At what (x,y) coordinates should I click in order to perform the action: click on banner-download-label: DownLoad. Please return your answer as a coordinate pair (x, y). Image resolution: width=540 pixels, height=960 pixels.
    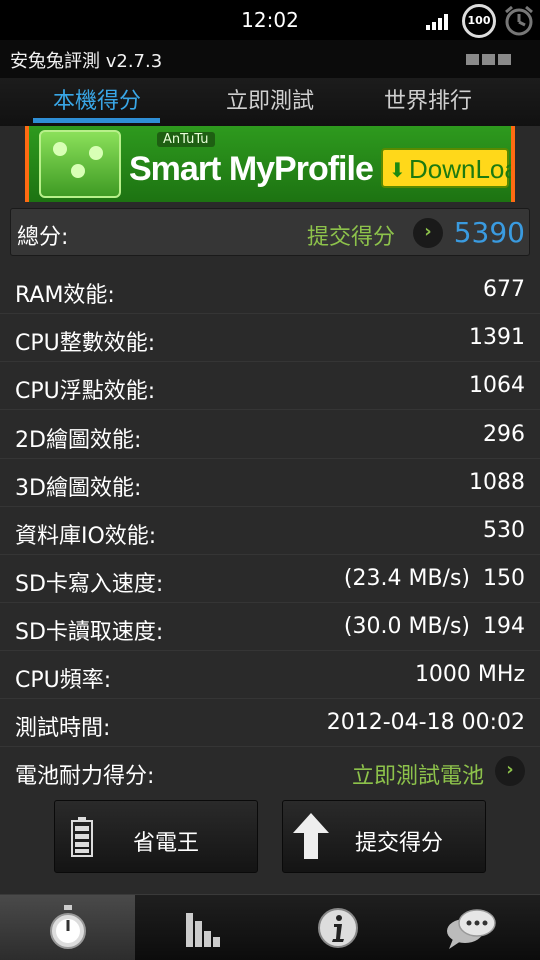
    Looking at the image, I should click on (460, 169).